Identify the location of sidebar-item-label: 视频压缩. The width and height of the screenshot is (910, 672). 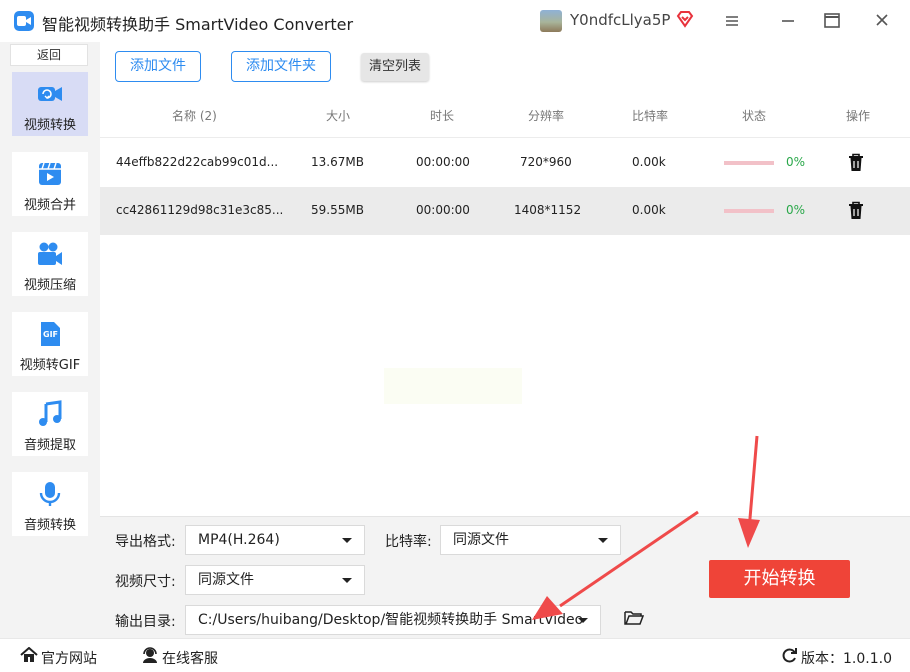
(49, 285).